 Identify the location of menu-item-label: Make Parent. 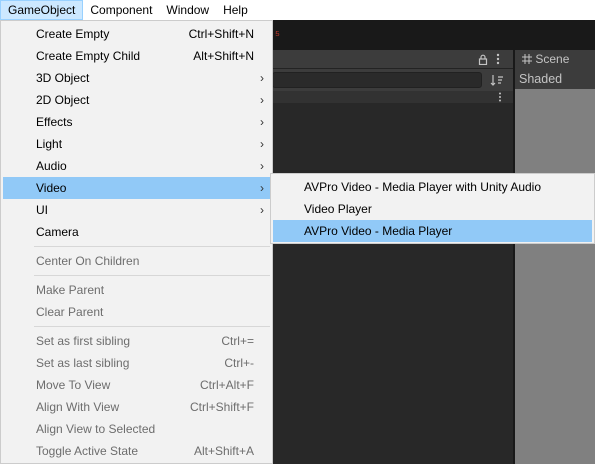
(70, 290).